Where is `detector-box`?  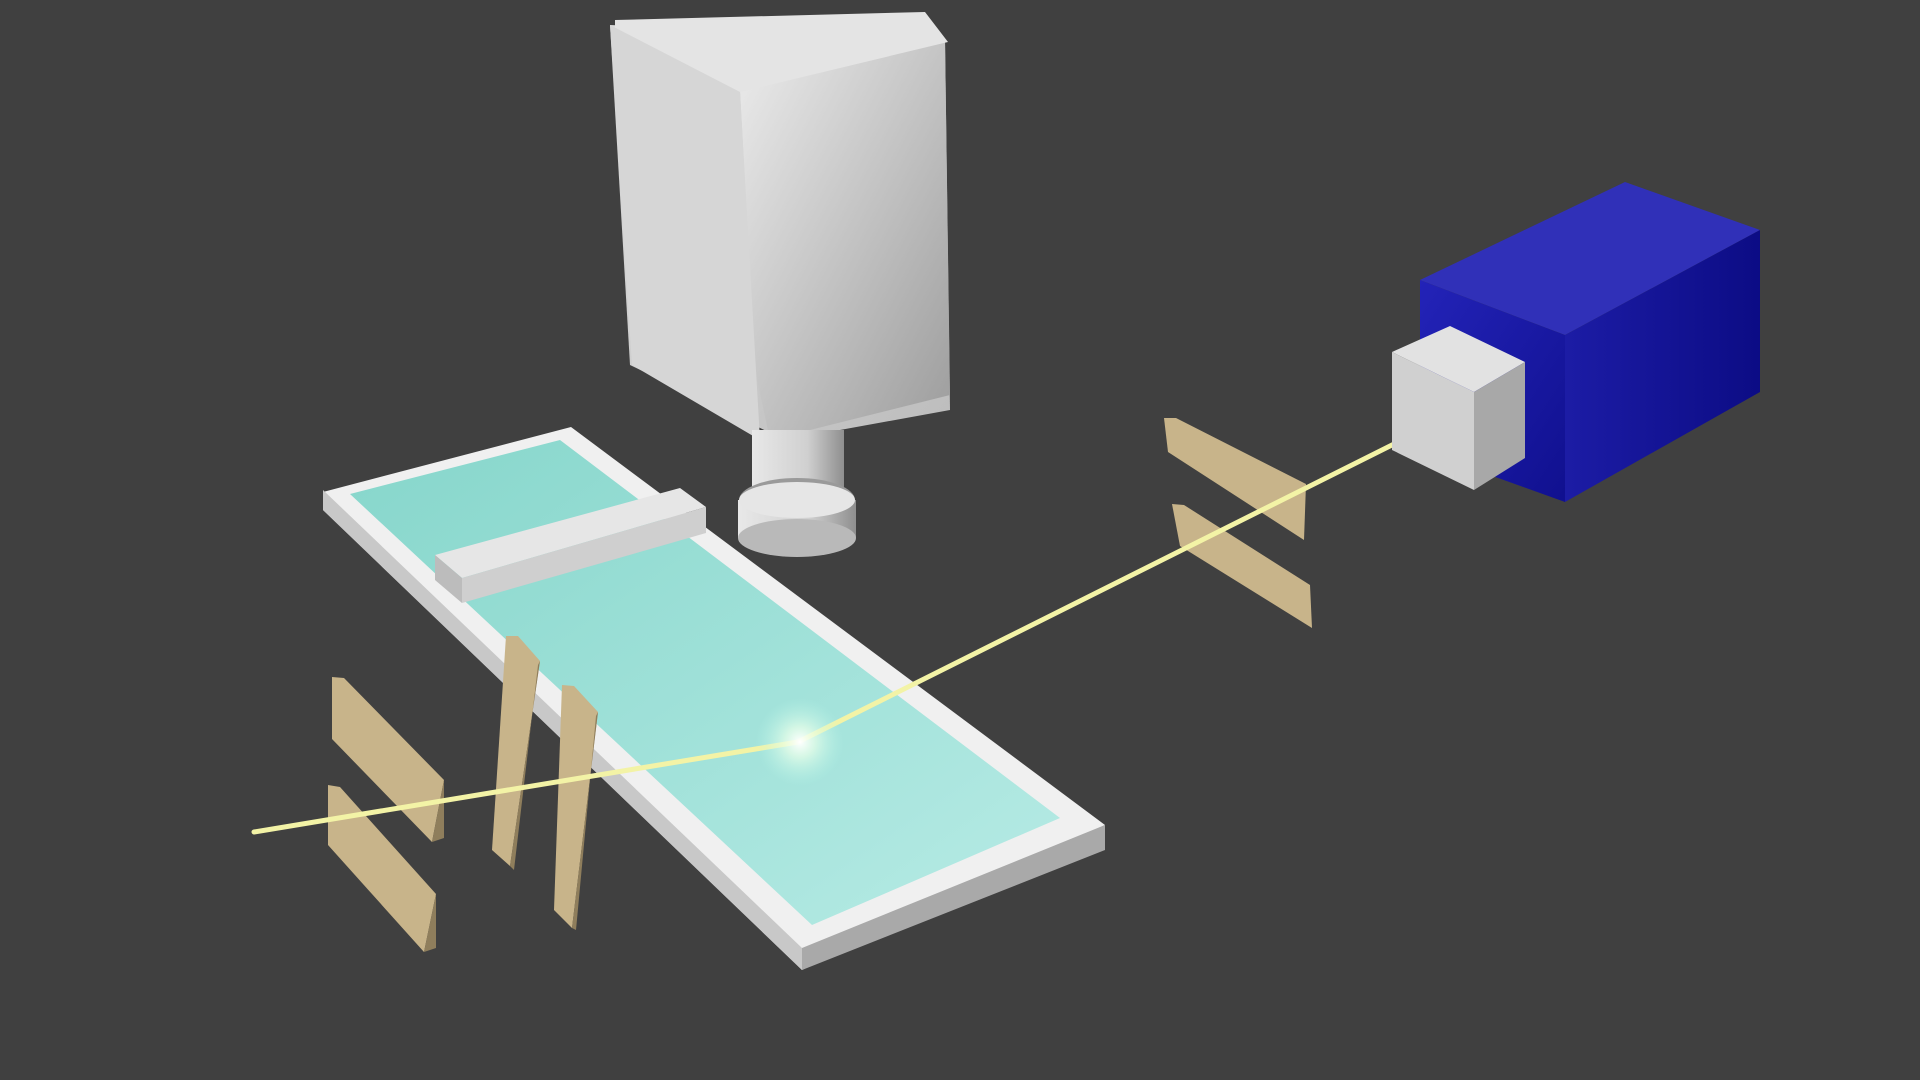
detector-box is located at coordinates (780, 226).